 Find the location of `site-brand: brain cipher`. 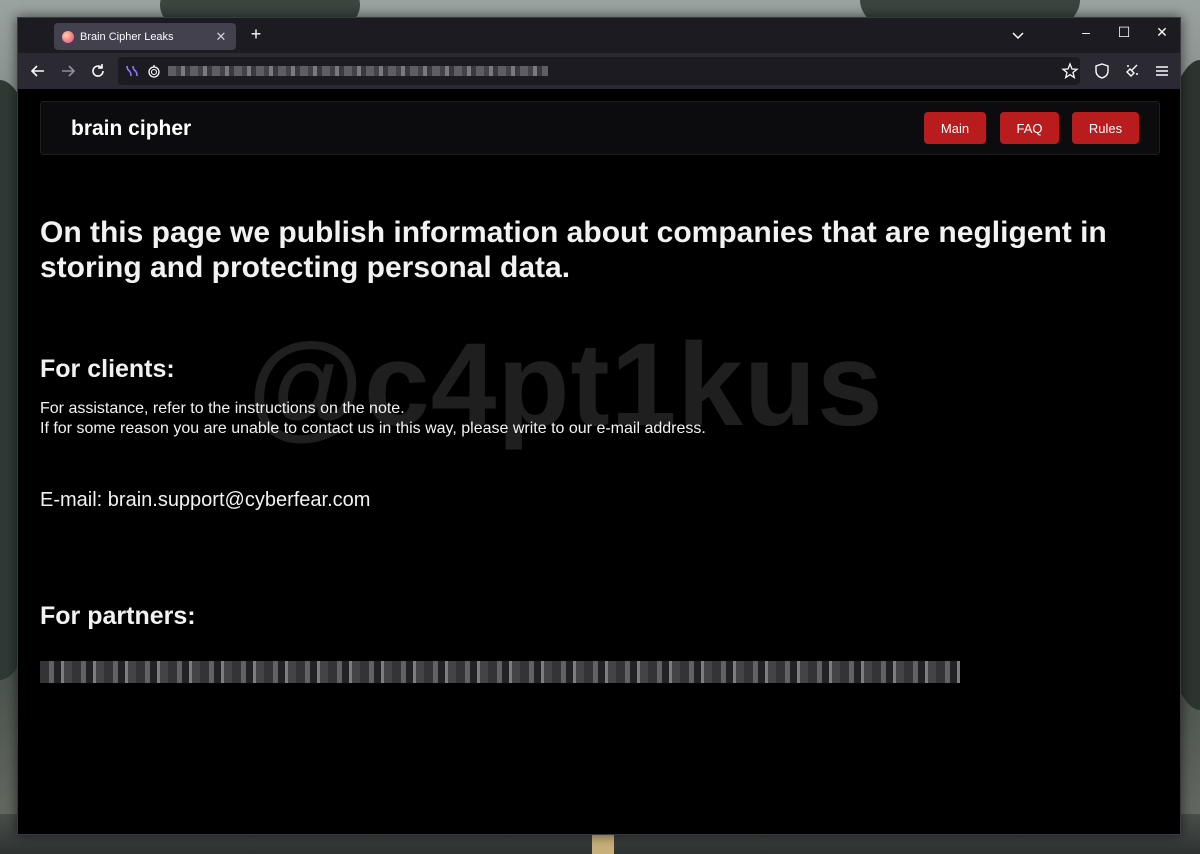

site-brand: brain cipher is located at coordinates (131, 129).